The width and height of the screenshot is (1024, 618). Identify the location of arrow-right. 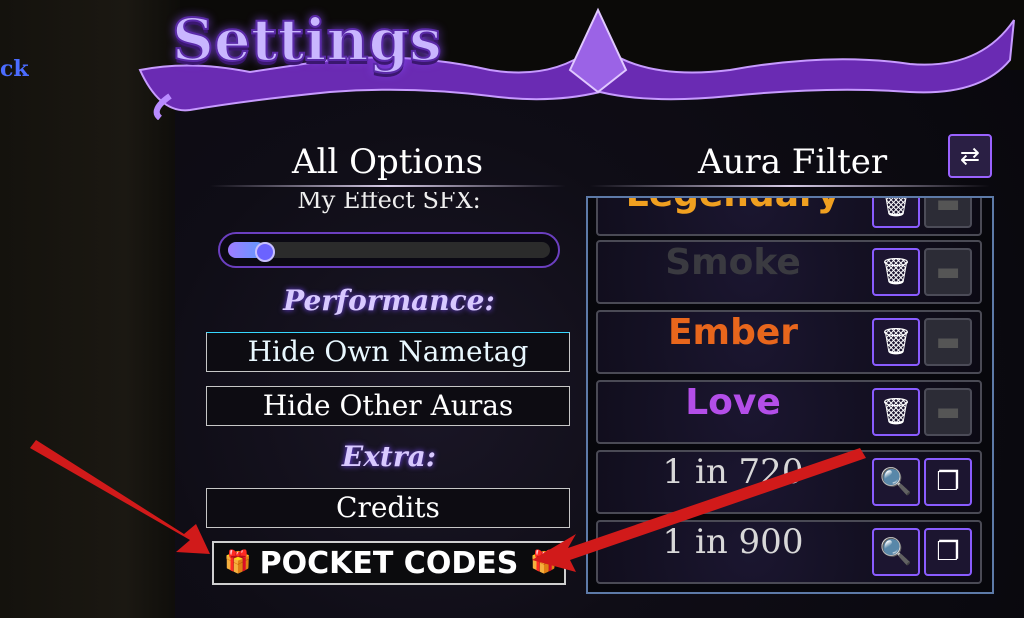
(699, 510).